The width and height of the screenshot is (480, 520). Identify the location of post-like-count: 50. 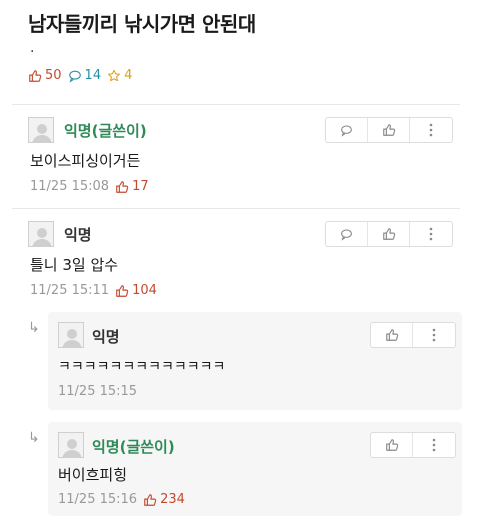
(45, 75).